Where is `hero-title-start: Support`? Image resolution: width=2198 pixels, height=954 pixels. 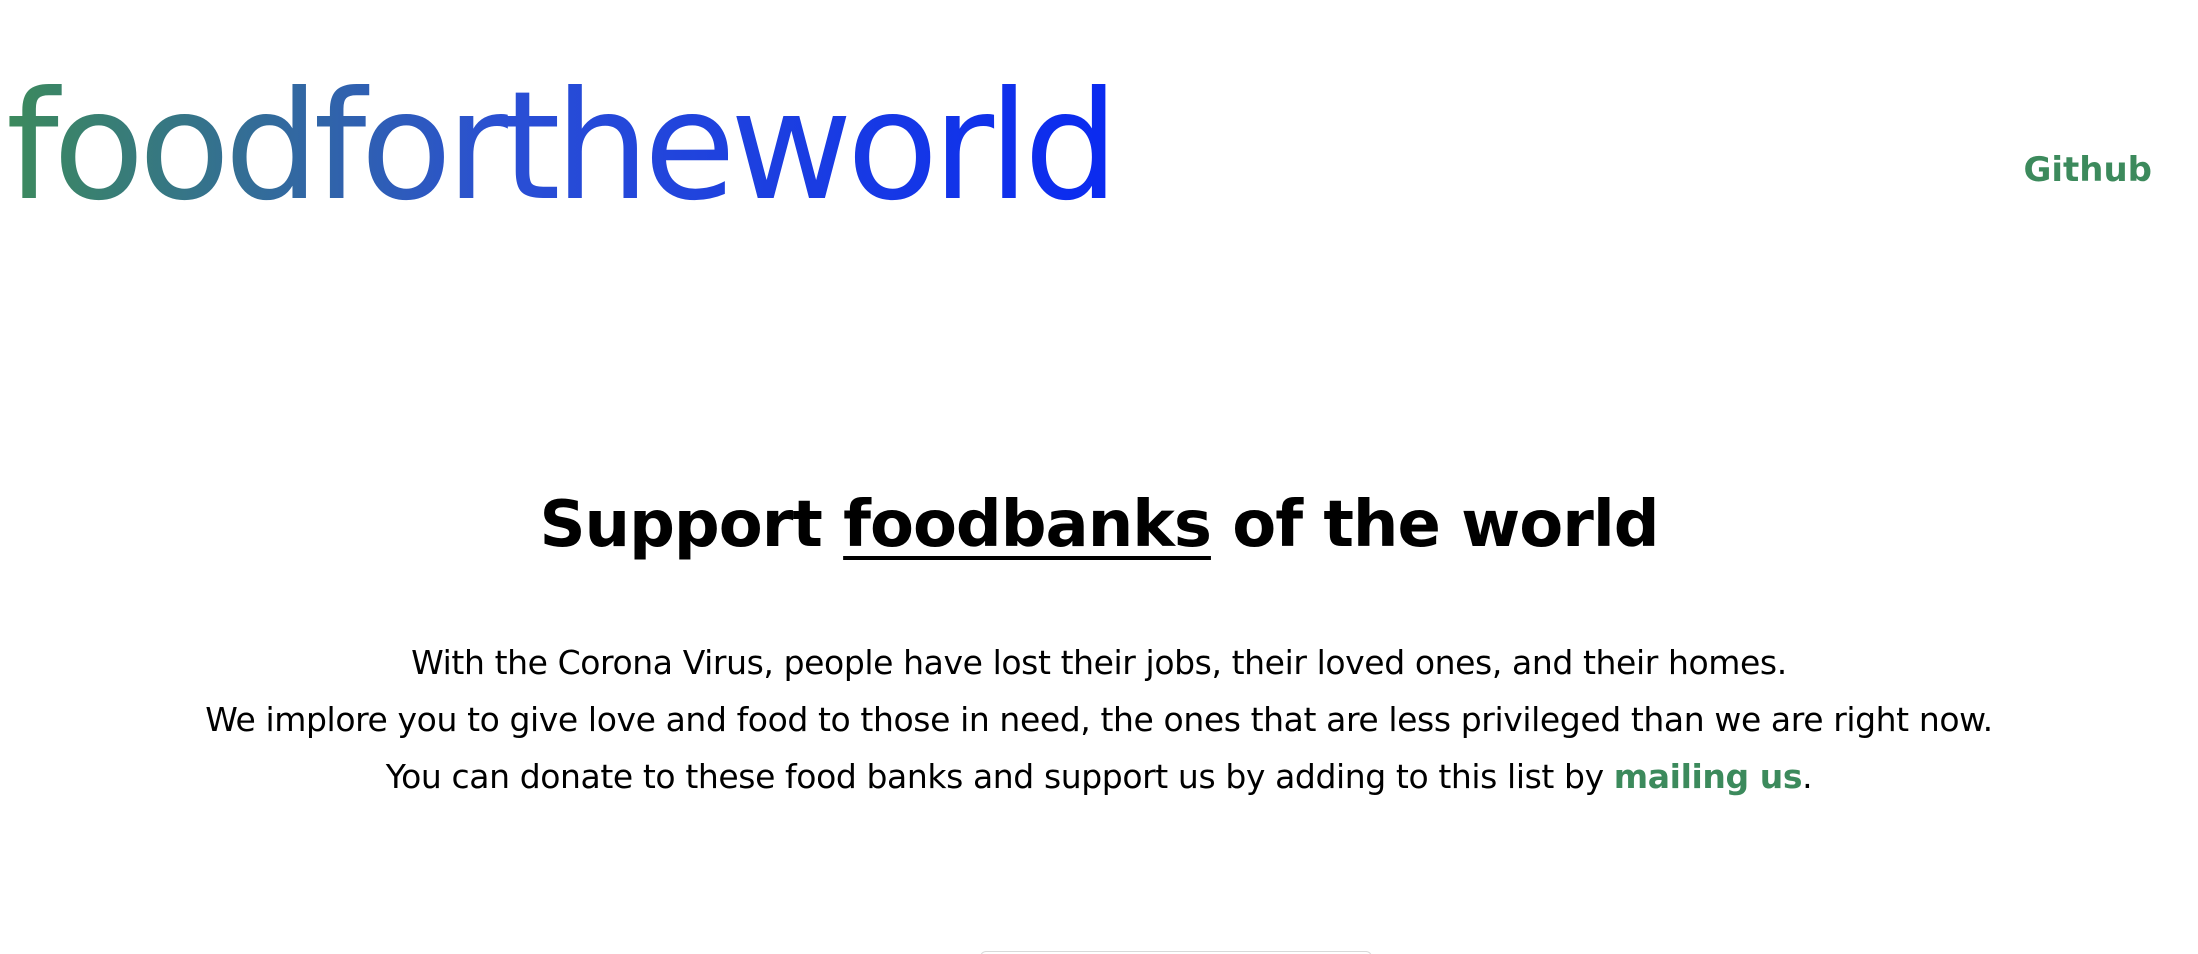 hero-title-start: Support is located at coordinates (691, 525).